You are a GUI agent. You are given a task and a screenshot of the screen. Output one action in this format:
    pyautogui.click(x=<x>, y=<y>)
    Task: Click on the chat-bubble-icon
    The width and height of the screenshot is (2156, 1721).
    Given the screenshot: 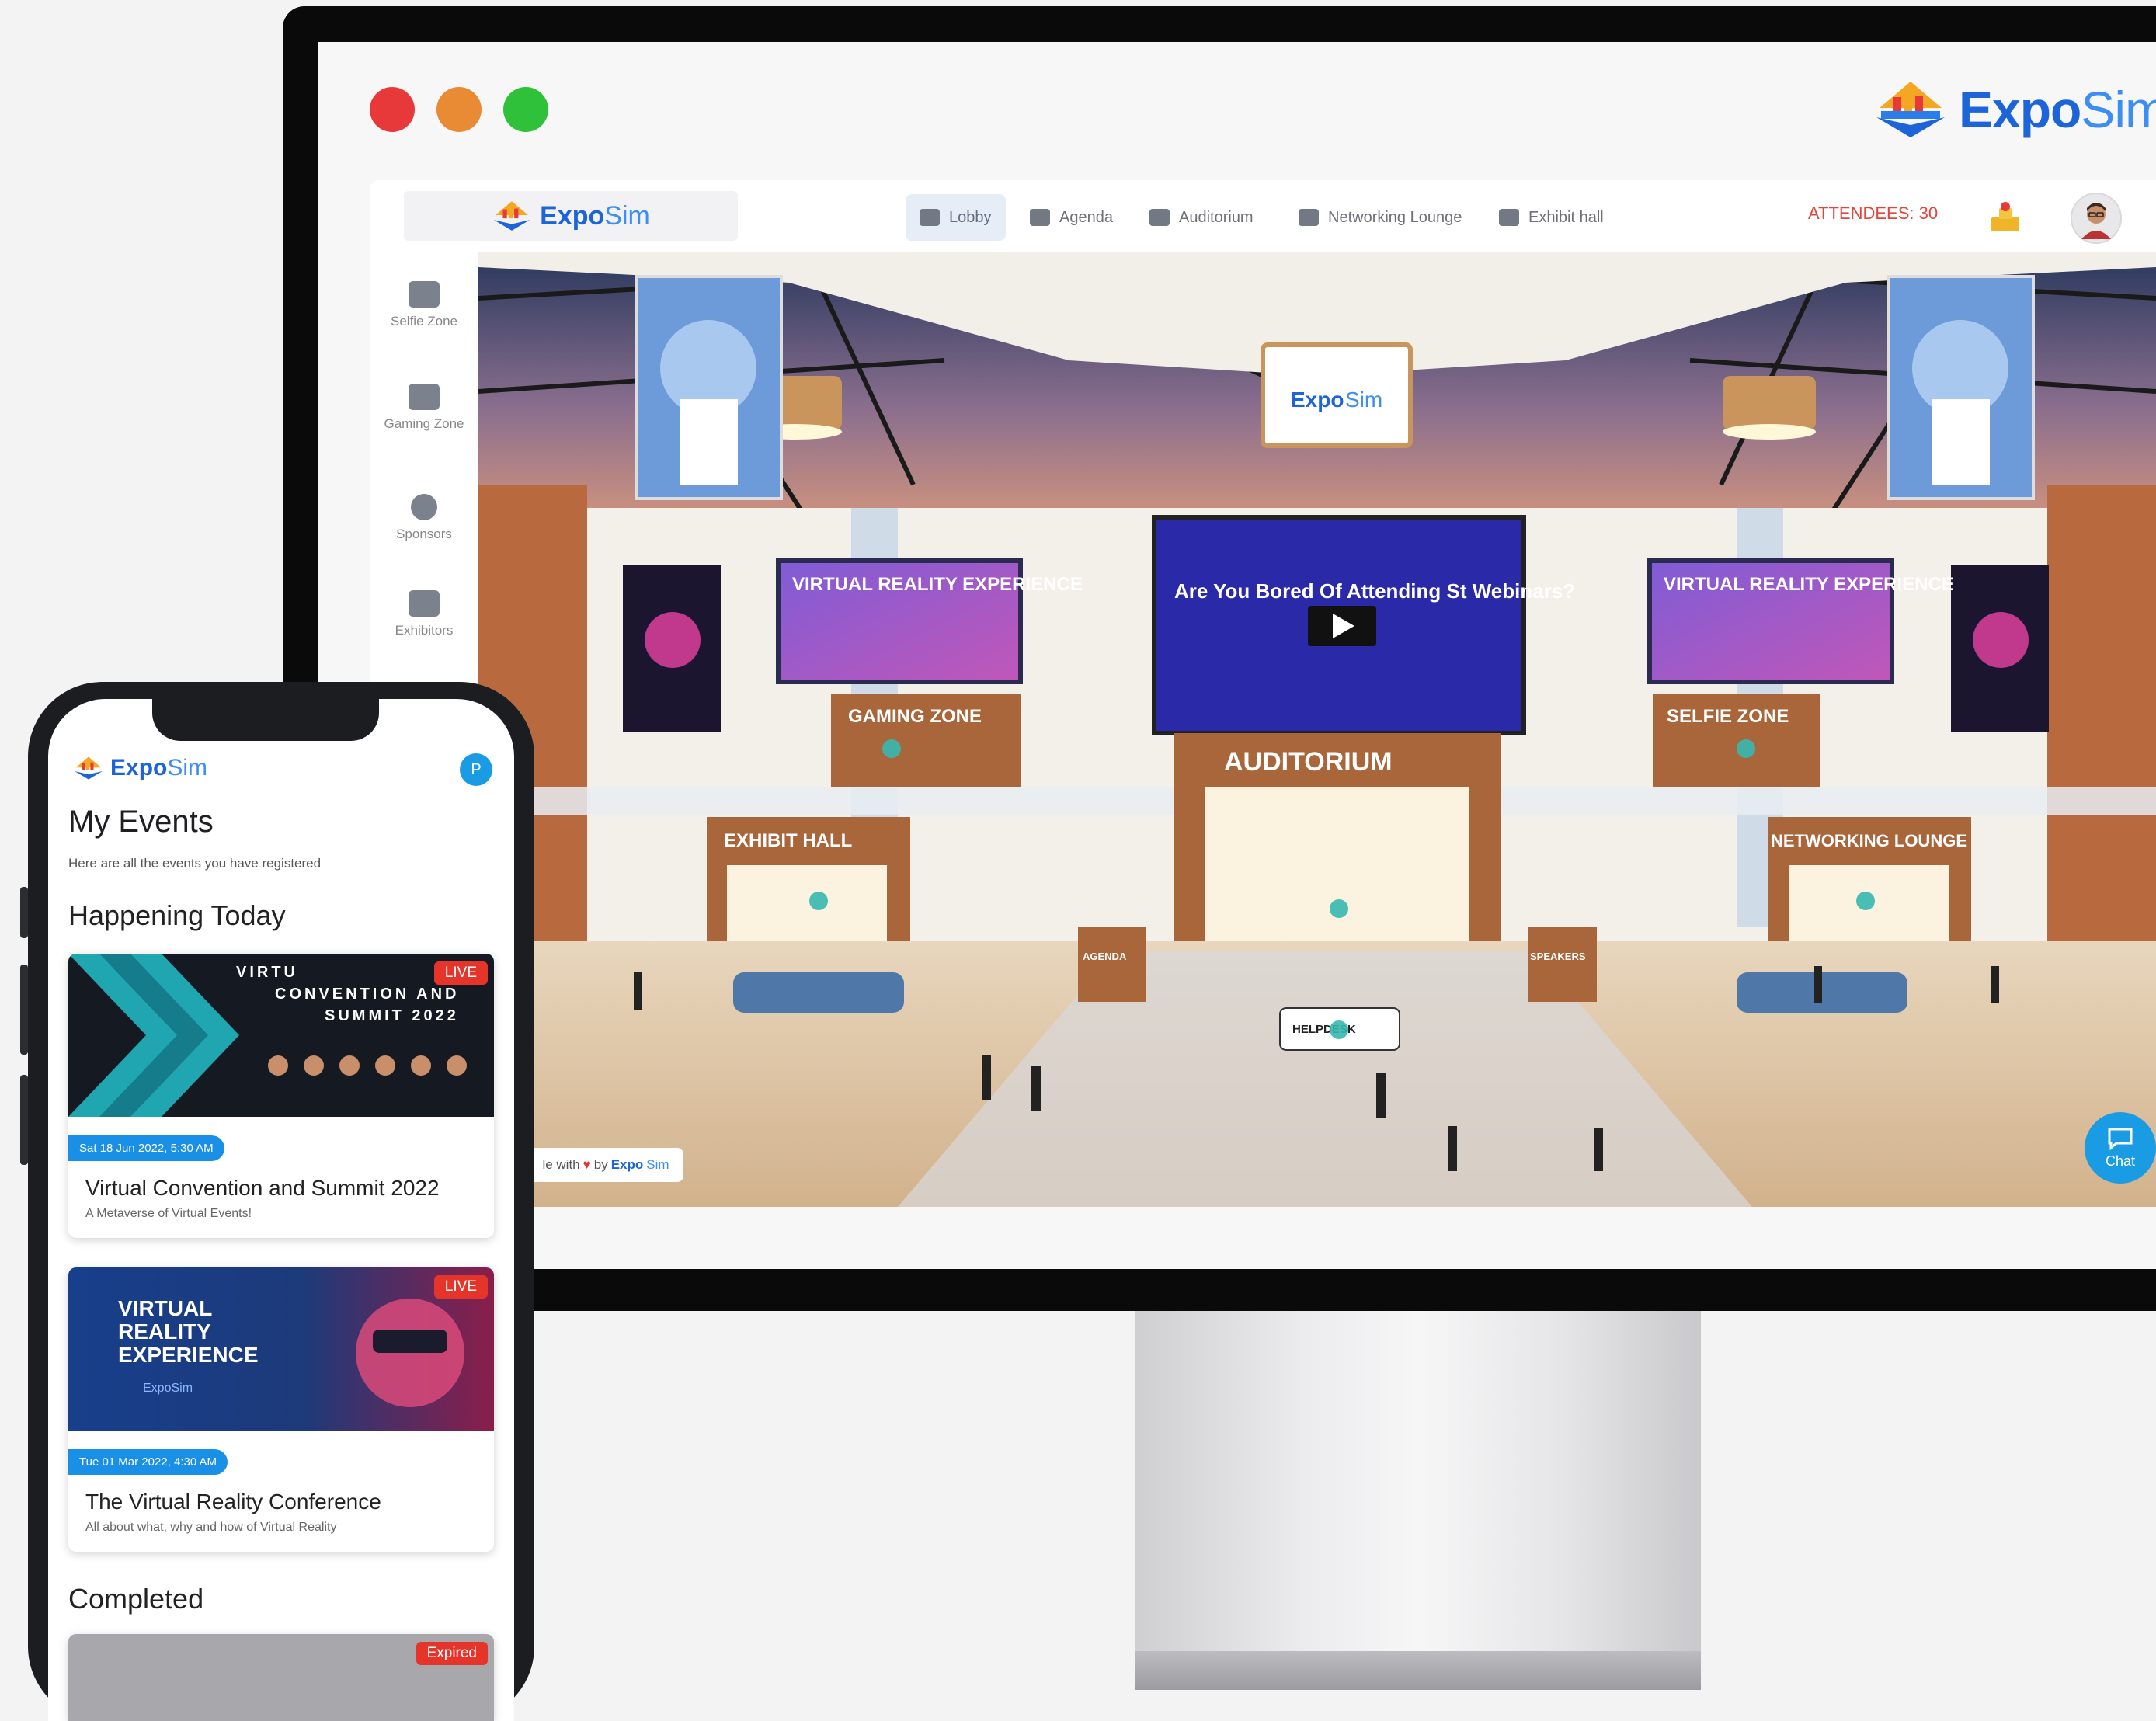 What is the action you would take?
    pyautogui.click(x=2120, y=1139)
    